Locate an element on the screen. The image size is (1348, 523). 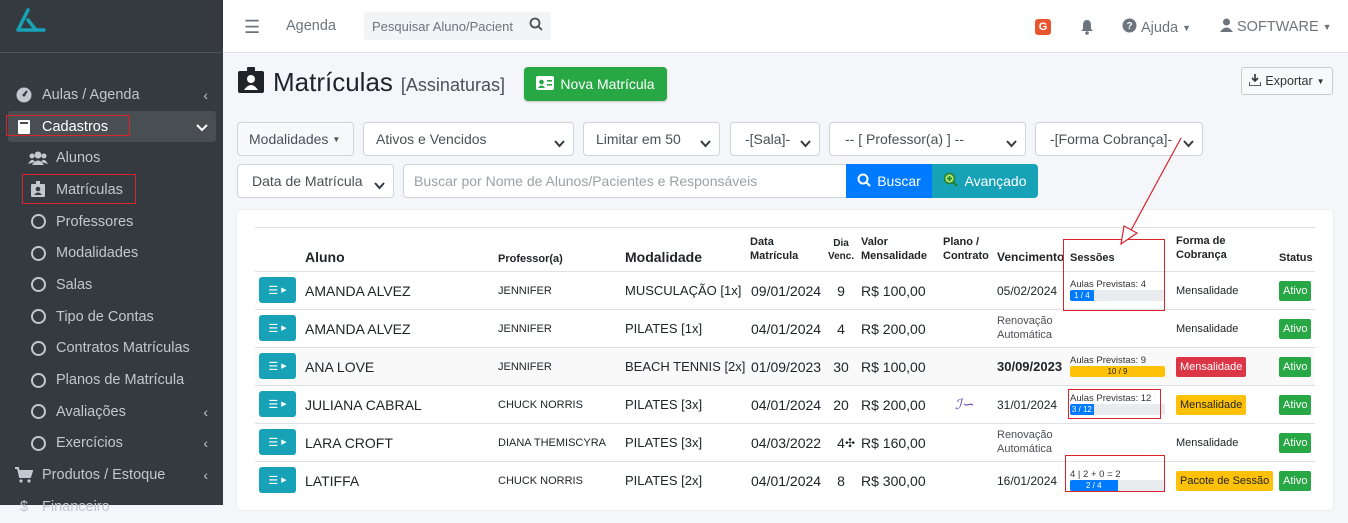
status-select: Ativos e Vencidos is located at coordinates (468, 139).